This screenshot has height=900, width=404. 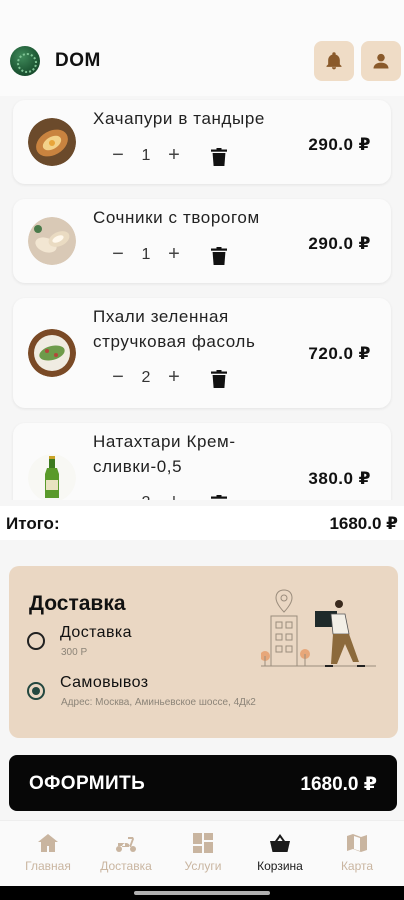 I want to click on option-label: Самовывоз, so click(x=104, y=682).